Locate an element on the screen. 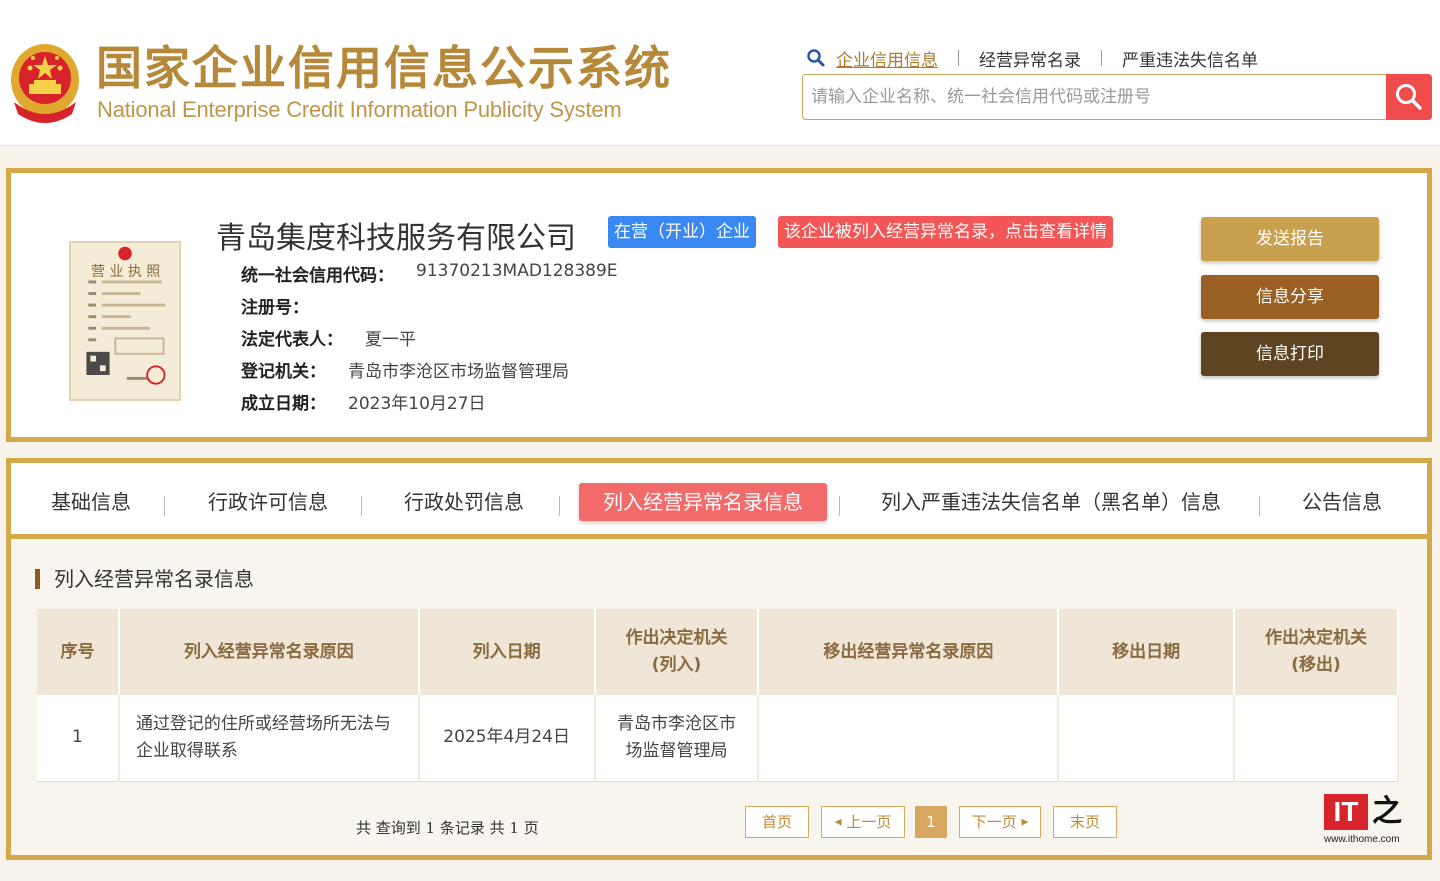 This screenshot has width=1440, height=881. send-report-button: 发送报告 is located at coordinates (1290, 239).